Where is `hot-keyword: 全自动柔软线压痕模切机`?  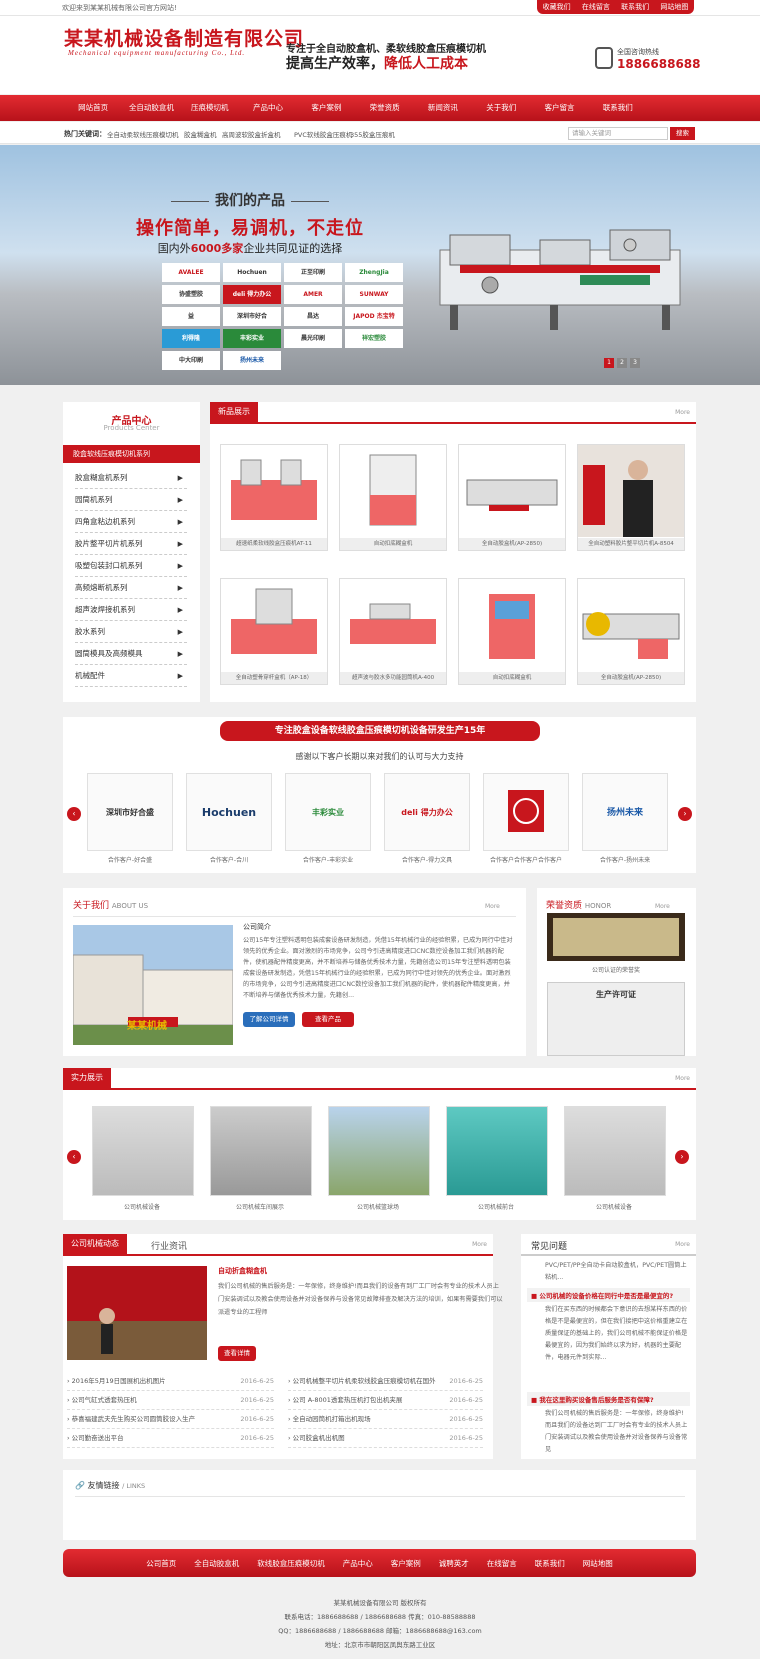
hot-keyword: 全自动柔软线压痕模切机 is located at coordinates (143, 134).